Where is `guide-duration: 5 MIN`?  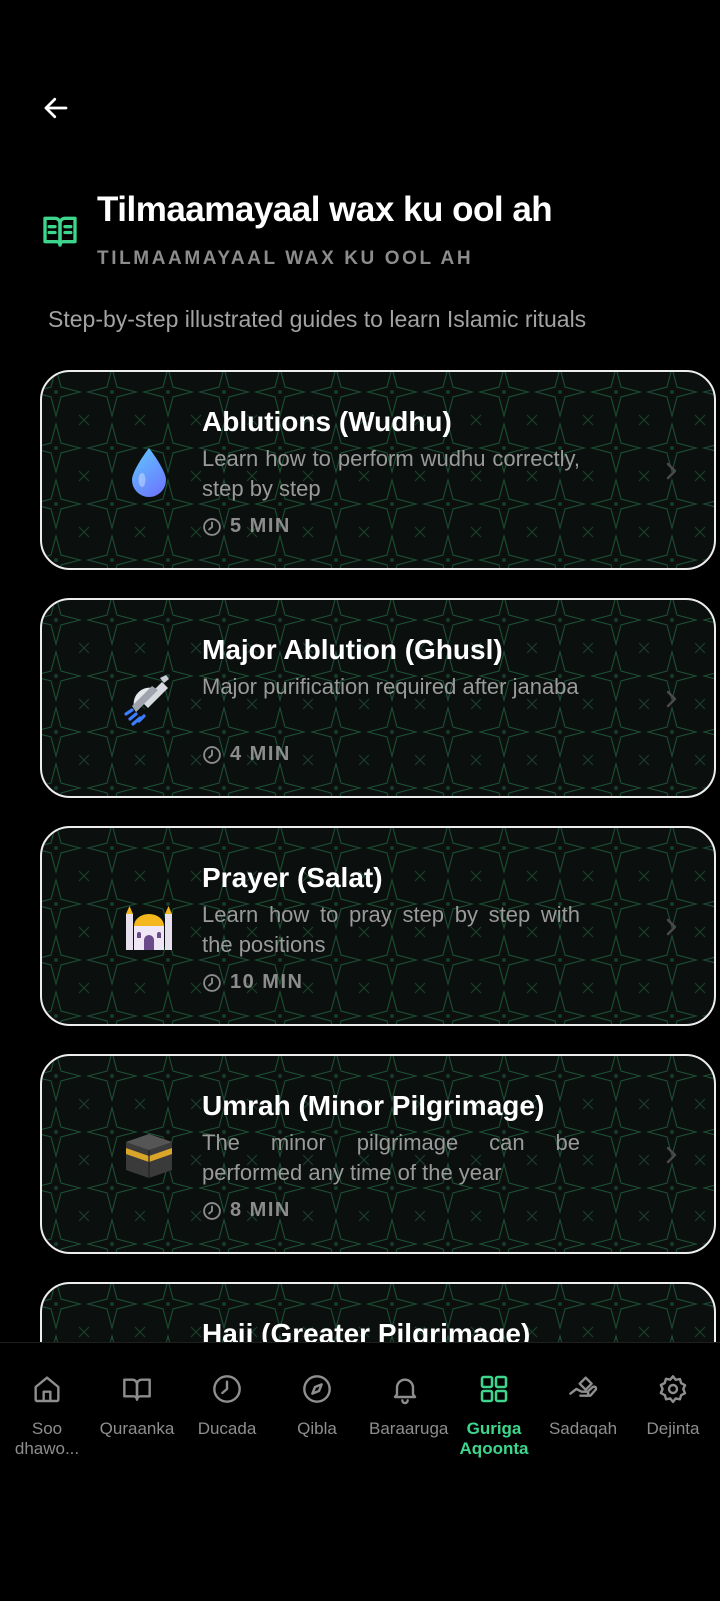
guide-duration: 5 MIN is located at coordinates (246, 526).